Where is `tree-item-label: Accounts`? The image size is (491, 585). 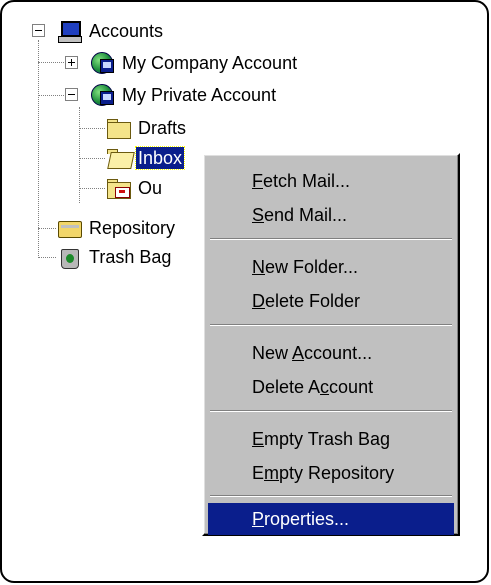
tree-item-label: Accounts is located at coordinates (126, 31).